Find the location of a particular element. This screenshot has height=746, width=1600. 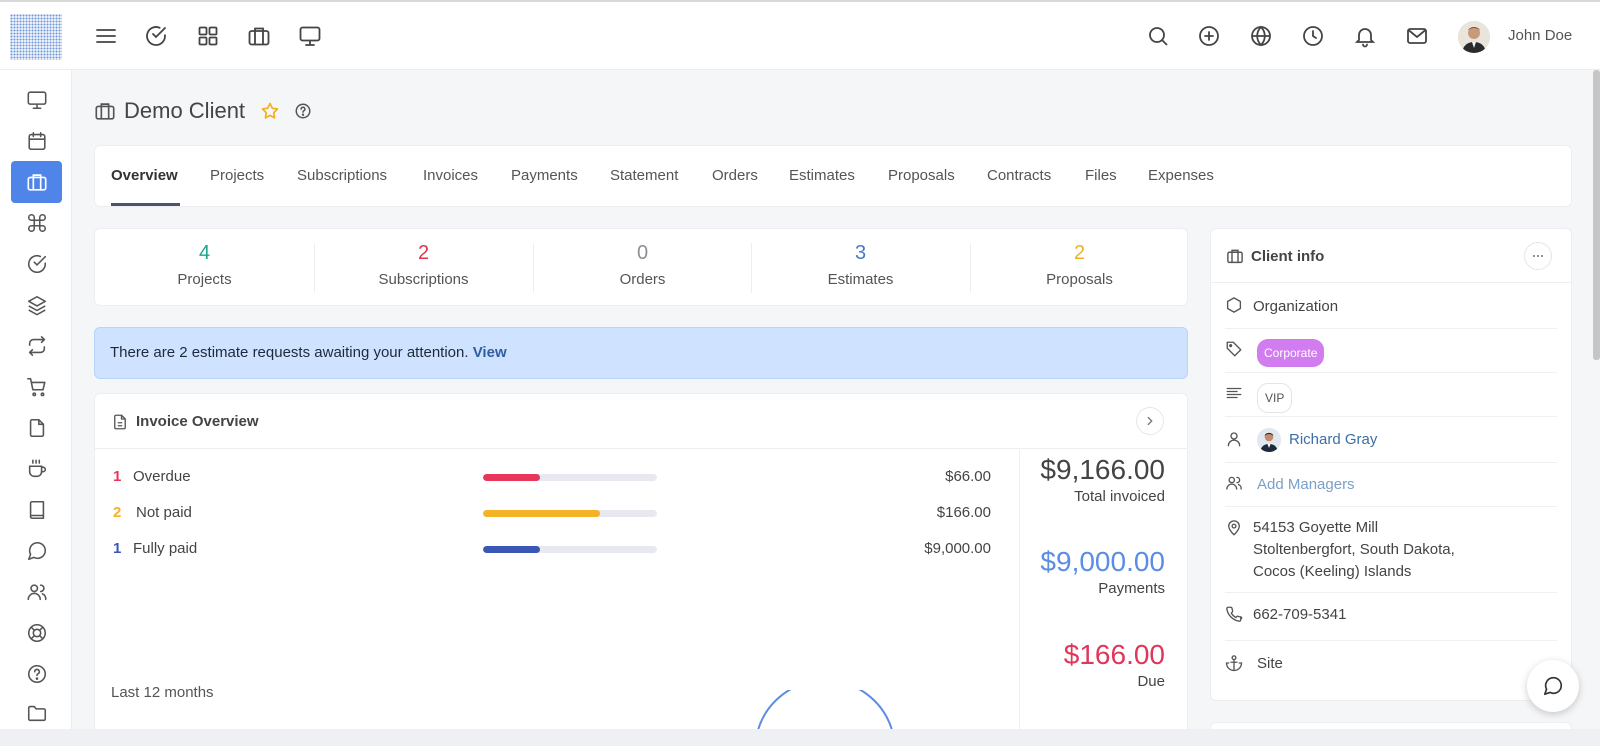

client-managers-row: Add Managers is located at coordinates (1391, 485).